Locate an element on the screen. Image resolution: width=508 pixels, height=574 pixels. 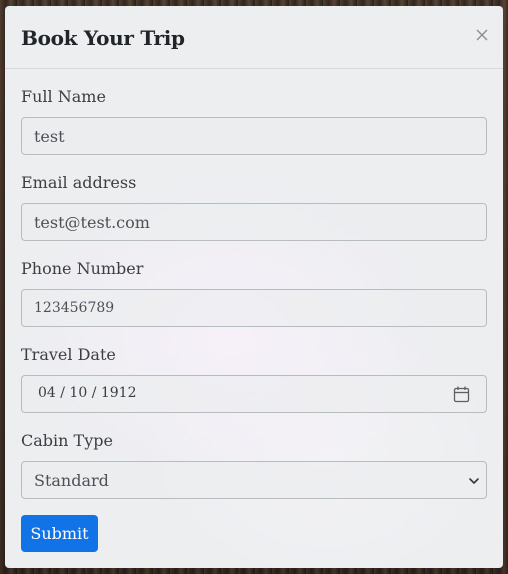
calendar-icon is located at coordinates (461, 394).